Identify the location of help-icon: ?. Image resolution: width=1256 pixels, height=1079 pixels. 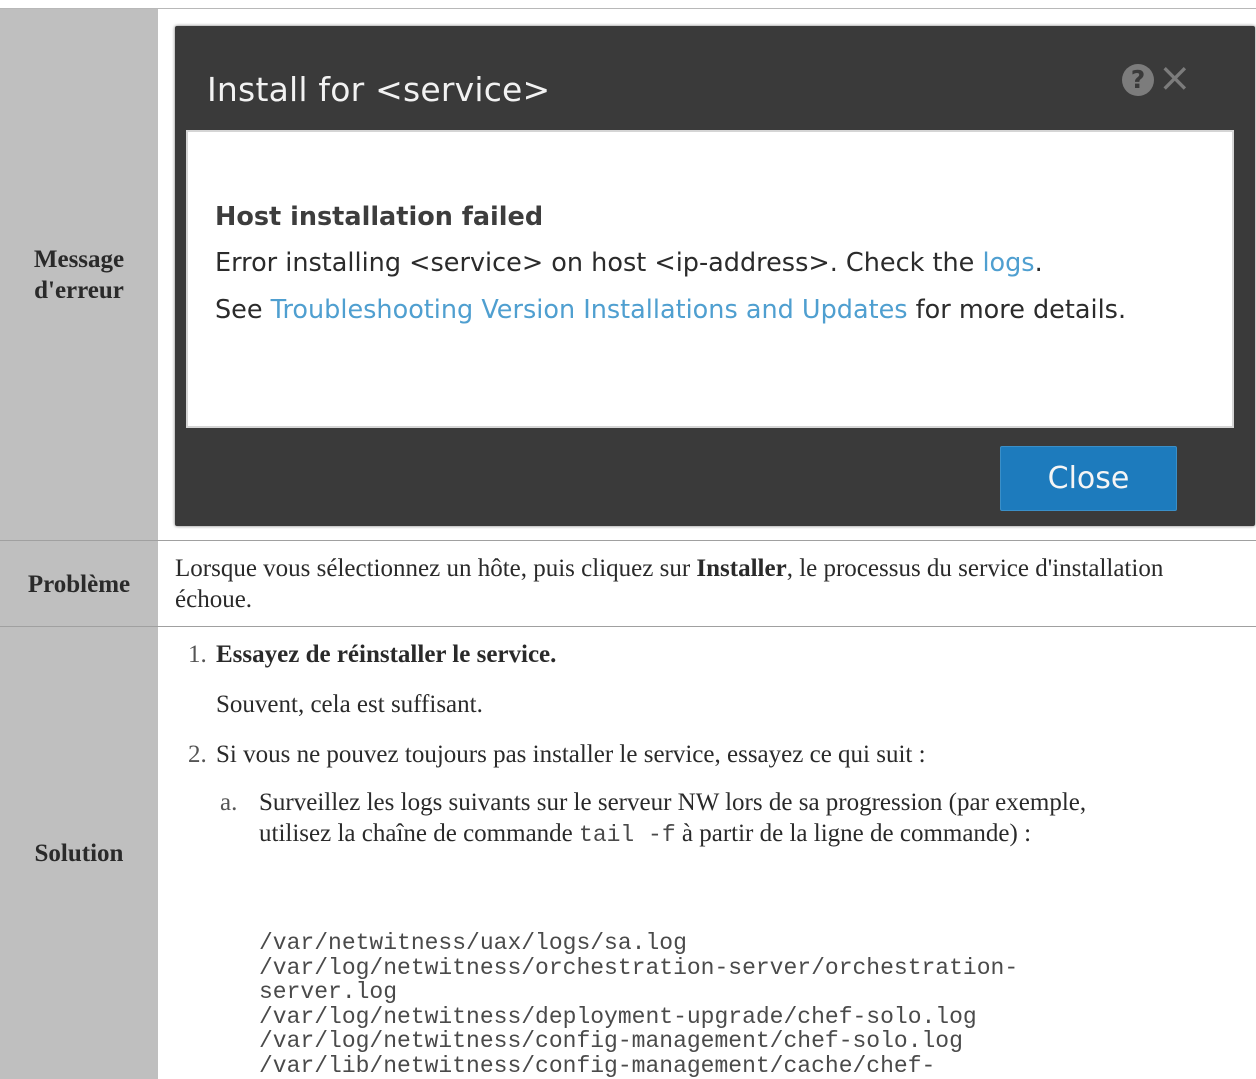
(1138, 80).